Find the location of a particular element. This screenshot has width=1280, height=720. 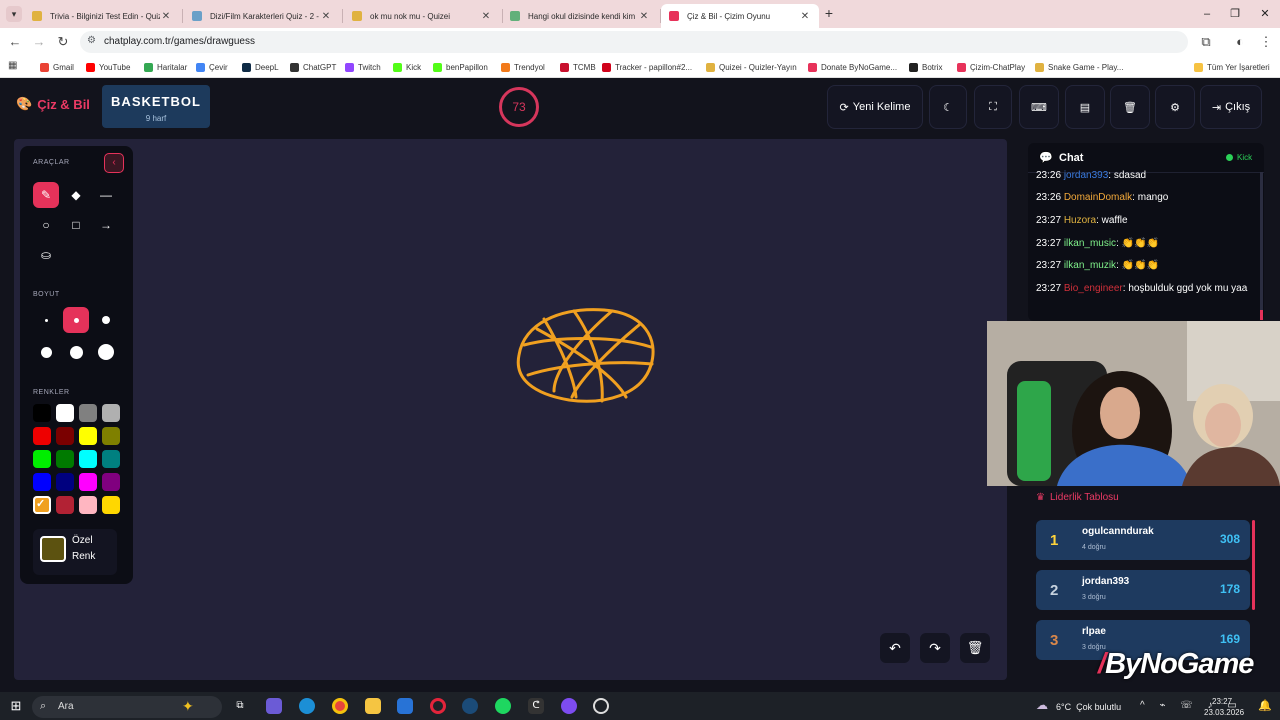

chrome-icon is located at coordinates (340, 706).